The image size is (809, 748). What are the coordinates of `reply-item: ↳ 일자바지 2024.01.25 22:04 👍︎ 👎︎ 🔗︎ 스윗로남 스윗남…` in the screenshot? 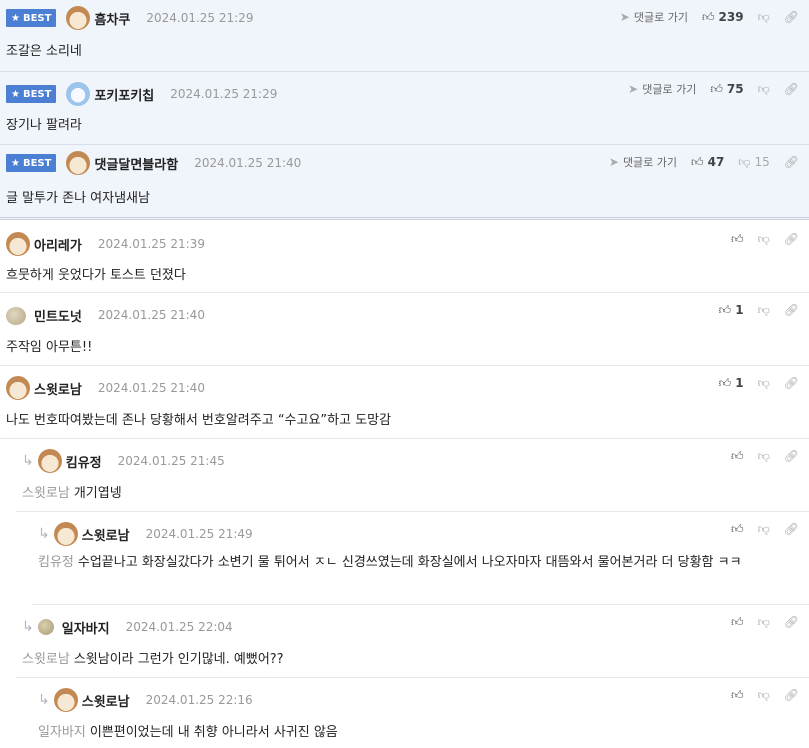 It's located at (412, 641).